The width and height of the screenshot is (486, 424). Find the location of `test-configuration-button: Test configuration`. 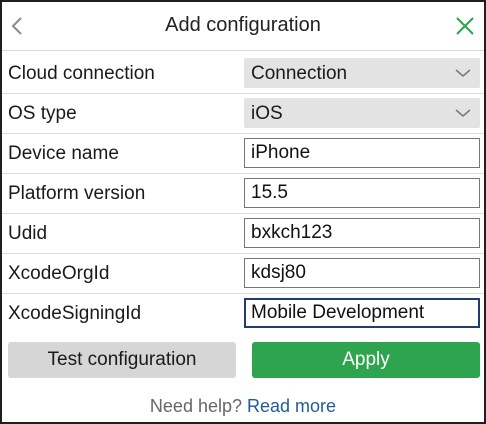

test-configuration-button: Test configuration is located at coordinates (122, 360).